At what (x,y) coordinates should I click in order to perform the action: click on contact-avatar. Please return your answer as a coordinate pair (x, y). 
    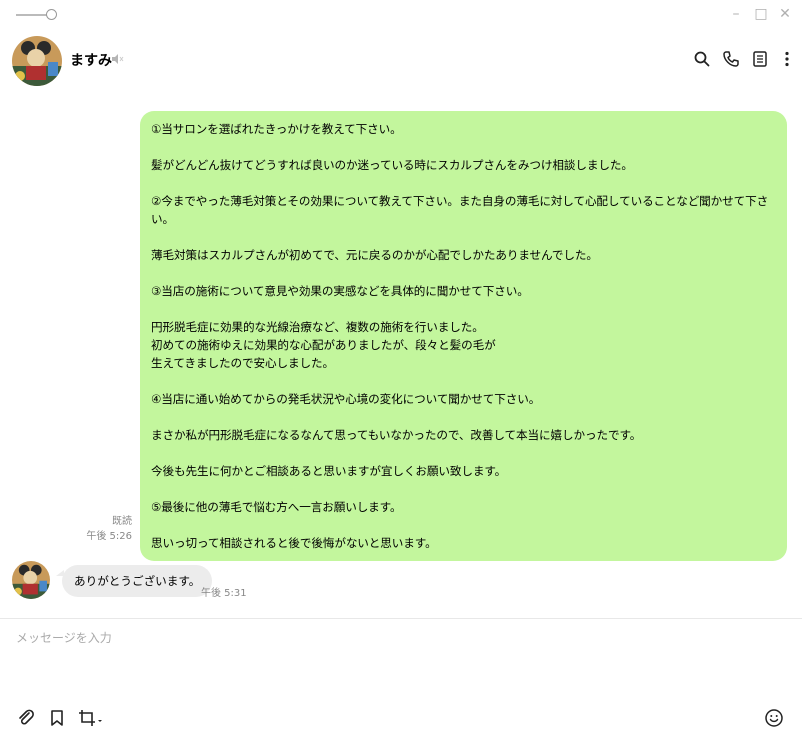
    Looking at the image, I should click on (37, 61).